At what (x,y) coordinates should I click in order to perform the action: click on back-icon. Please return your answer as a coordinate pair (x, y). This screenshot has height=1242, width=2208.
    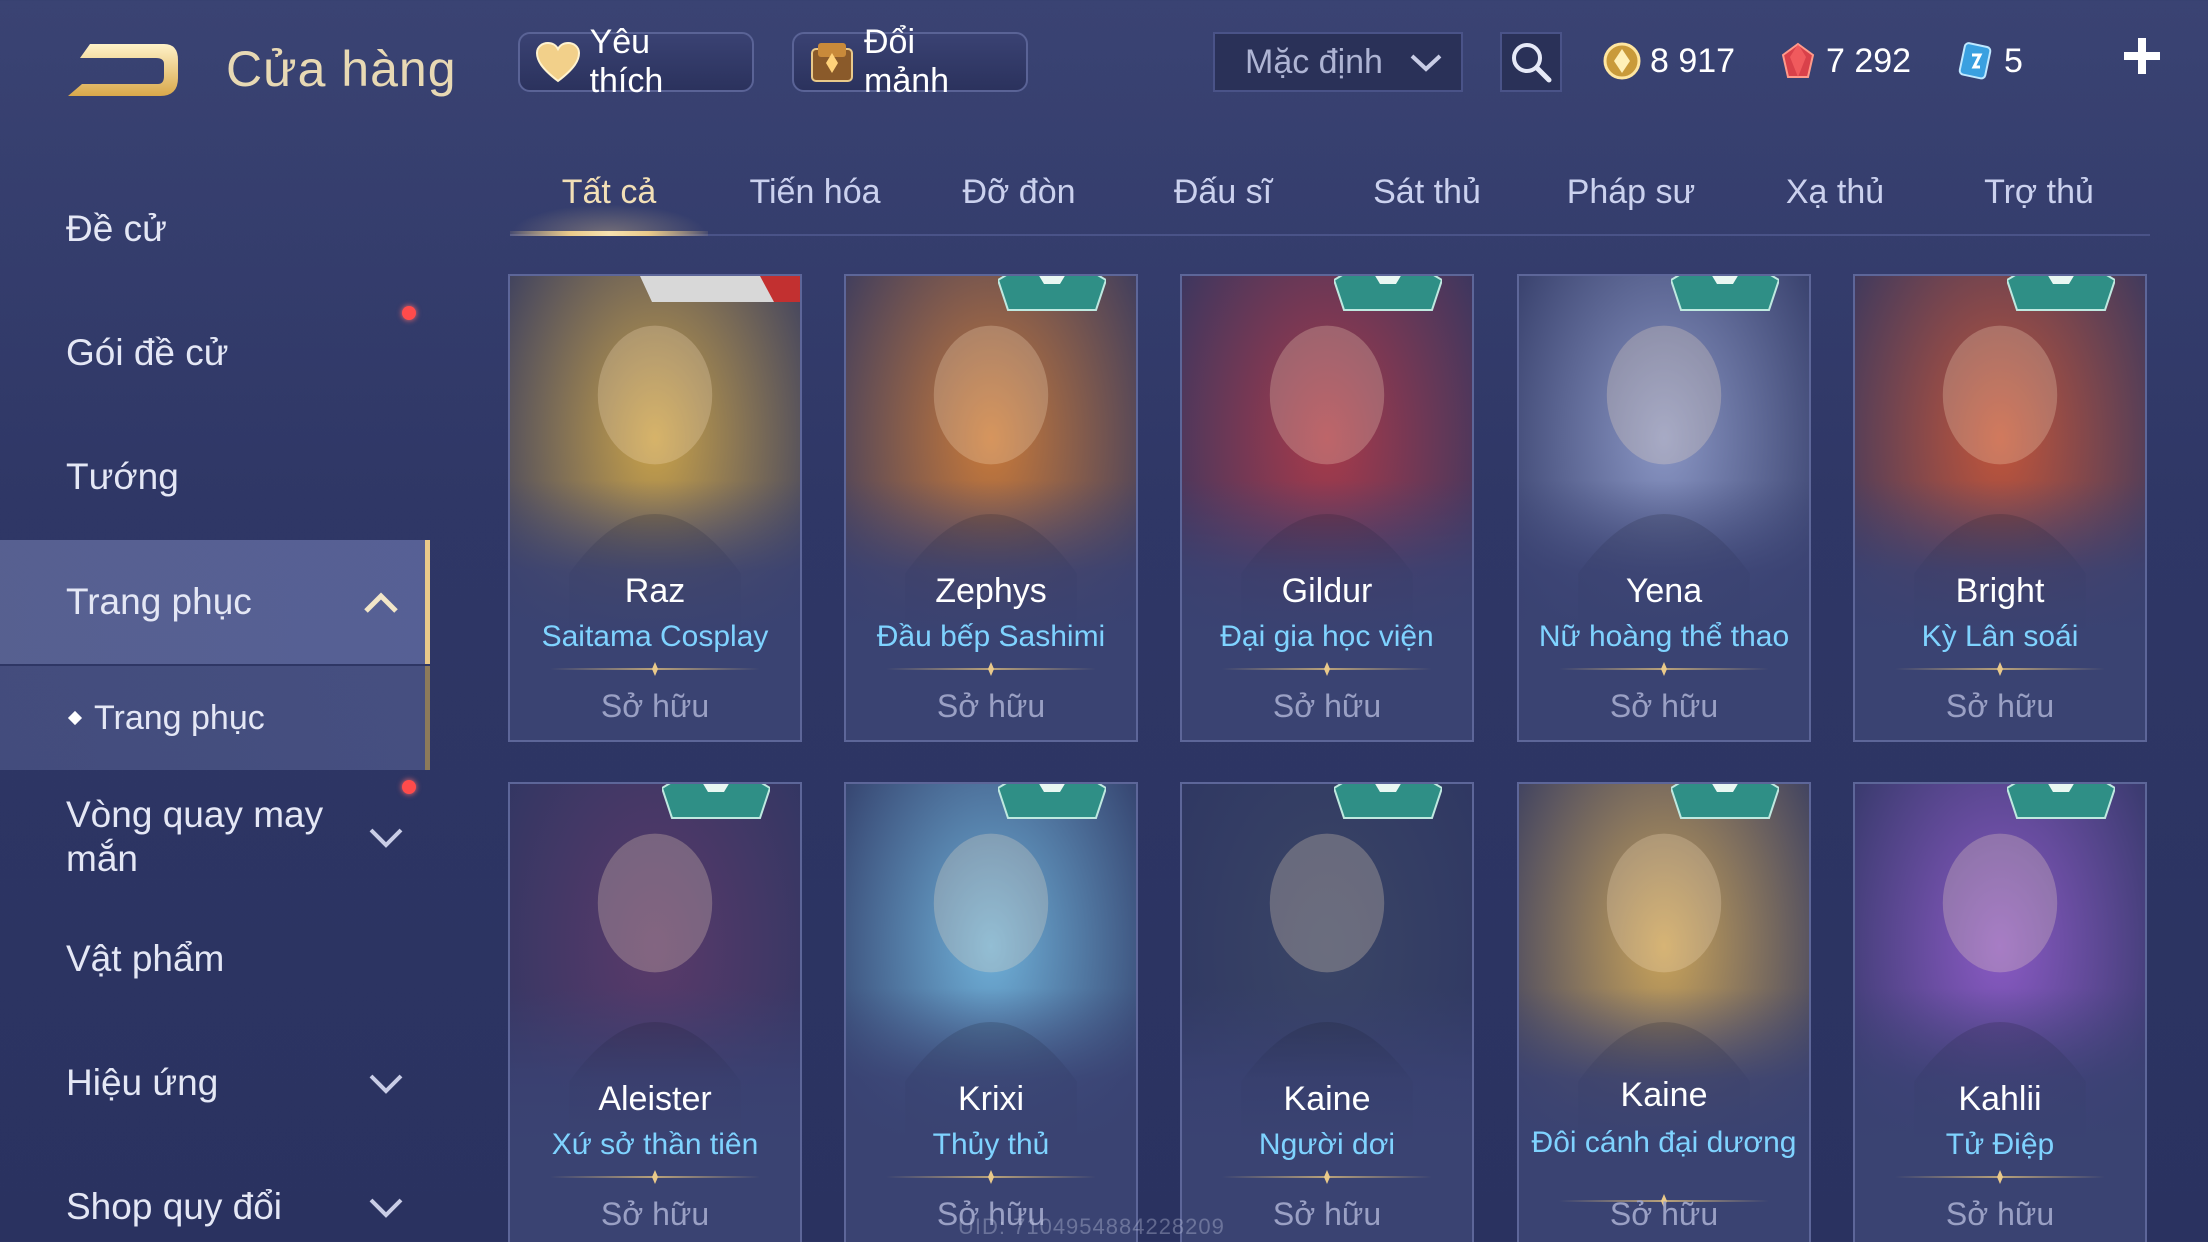
    Looking at the image, I should click on (125, 70).